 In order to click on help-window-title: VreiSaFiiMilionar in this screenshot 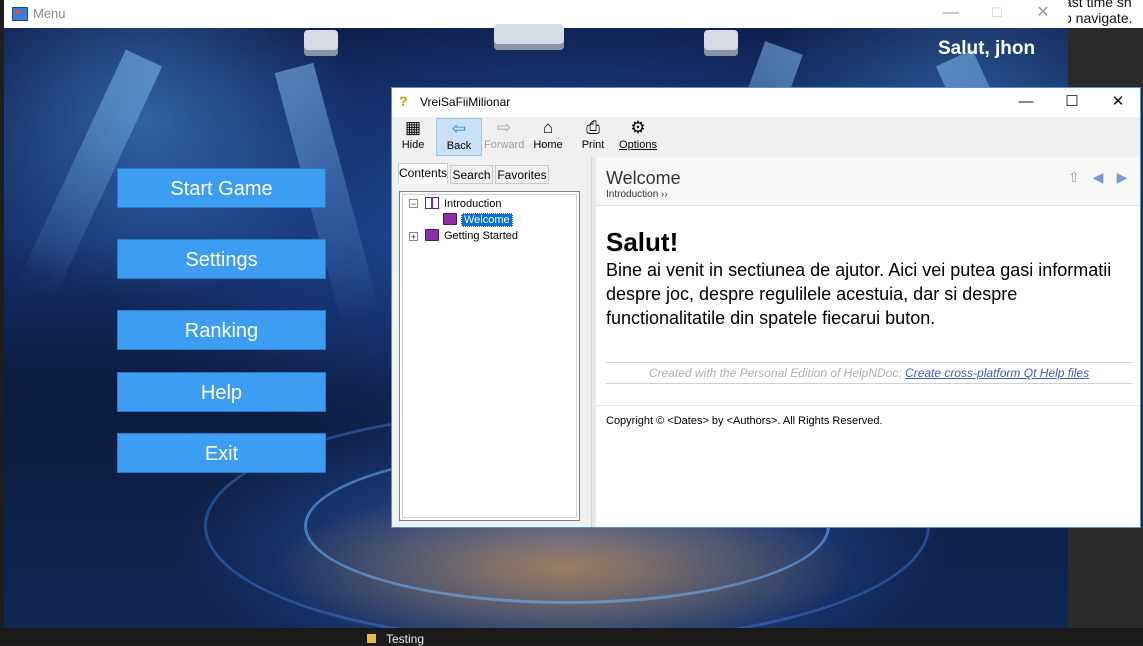, I will do `click(465, 102)`.